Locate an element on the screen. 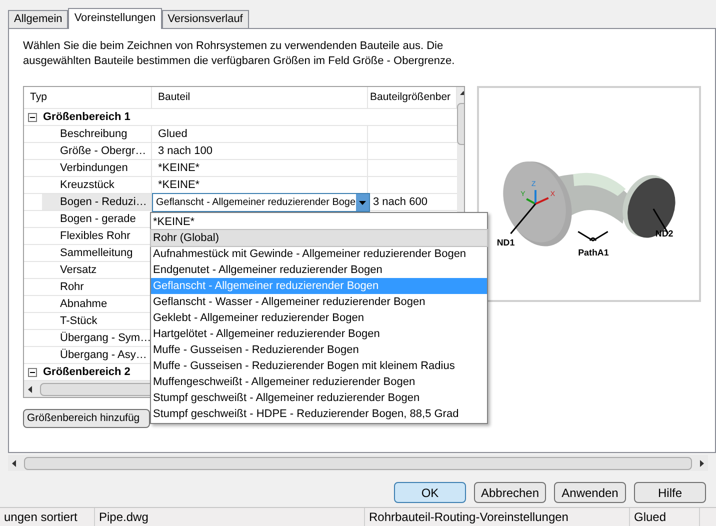 The height and width of the screenshot is (526, 716). combo-value: Geflanscht - Allgemeiner reduzierender Boge is located at coordinates (256, 203).